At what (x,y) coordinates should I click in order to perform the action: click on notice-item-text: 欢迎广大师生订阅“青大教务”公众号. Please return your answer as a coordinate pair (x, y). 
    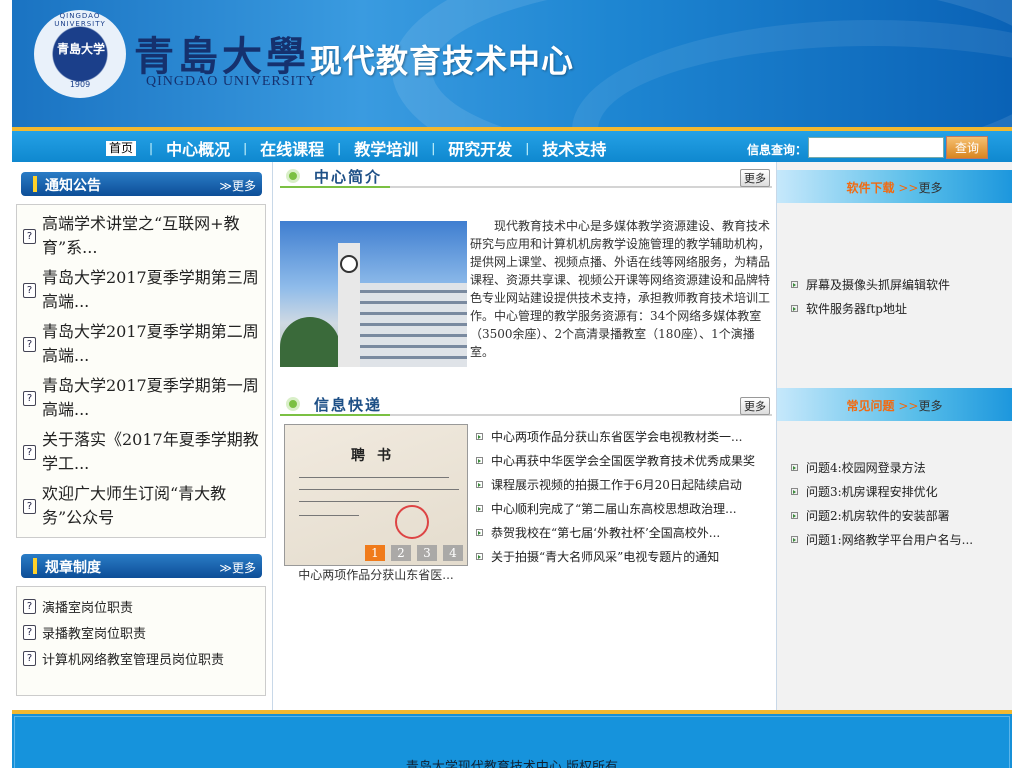
    Looking at the image, I should click on (150, 506).